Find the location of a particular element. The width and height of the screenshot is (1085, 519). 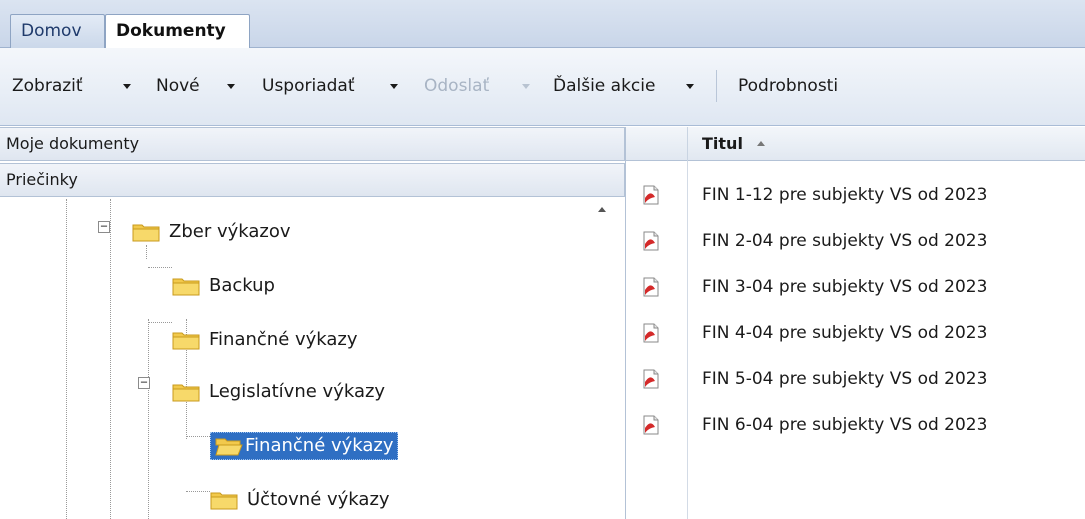

tree-node-label: Zber výkazov is located at coordinates (230, 231).